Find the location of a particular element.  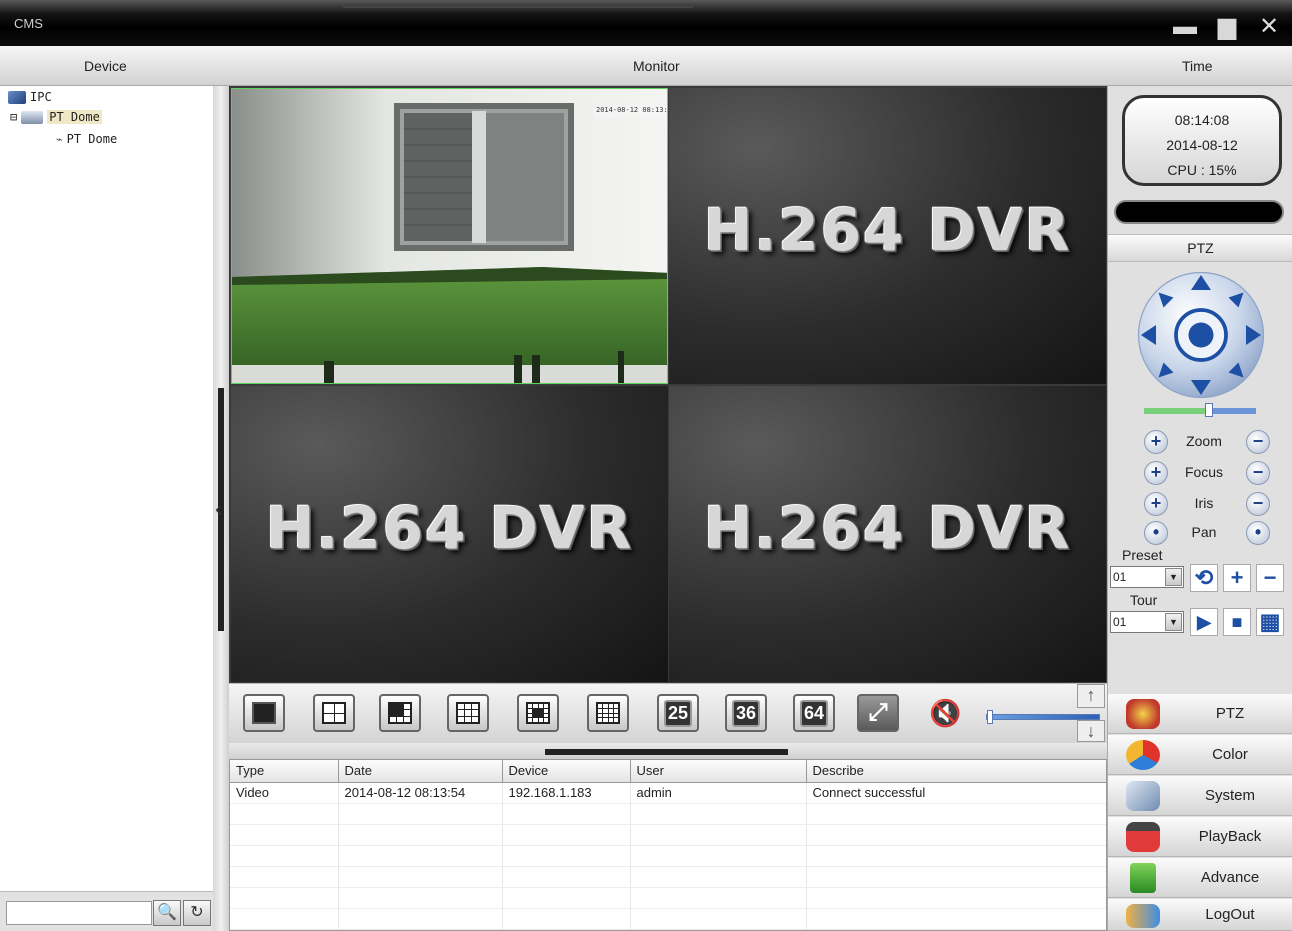

tree-root-ipc: IPC is located at coordinates (30, 97).